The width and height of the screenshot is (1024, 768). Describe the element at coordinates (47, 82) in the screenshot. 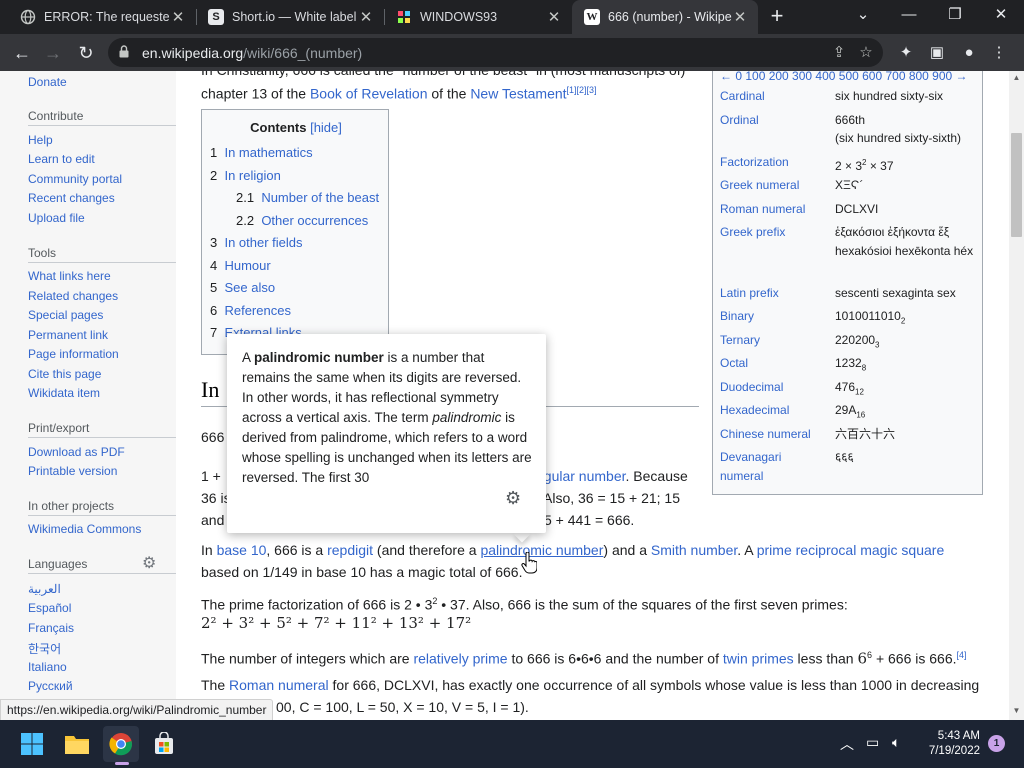

I see `sidebar-item-donate: Donate` at that location.